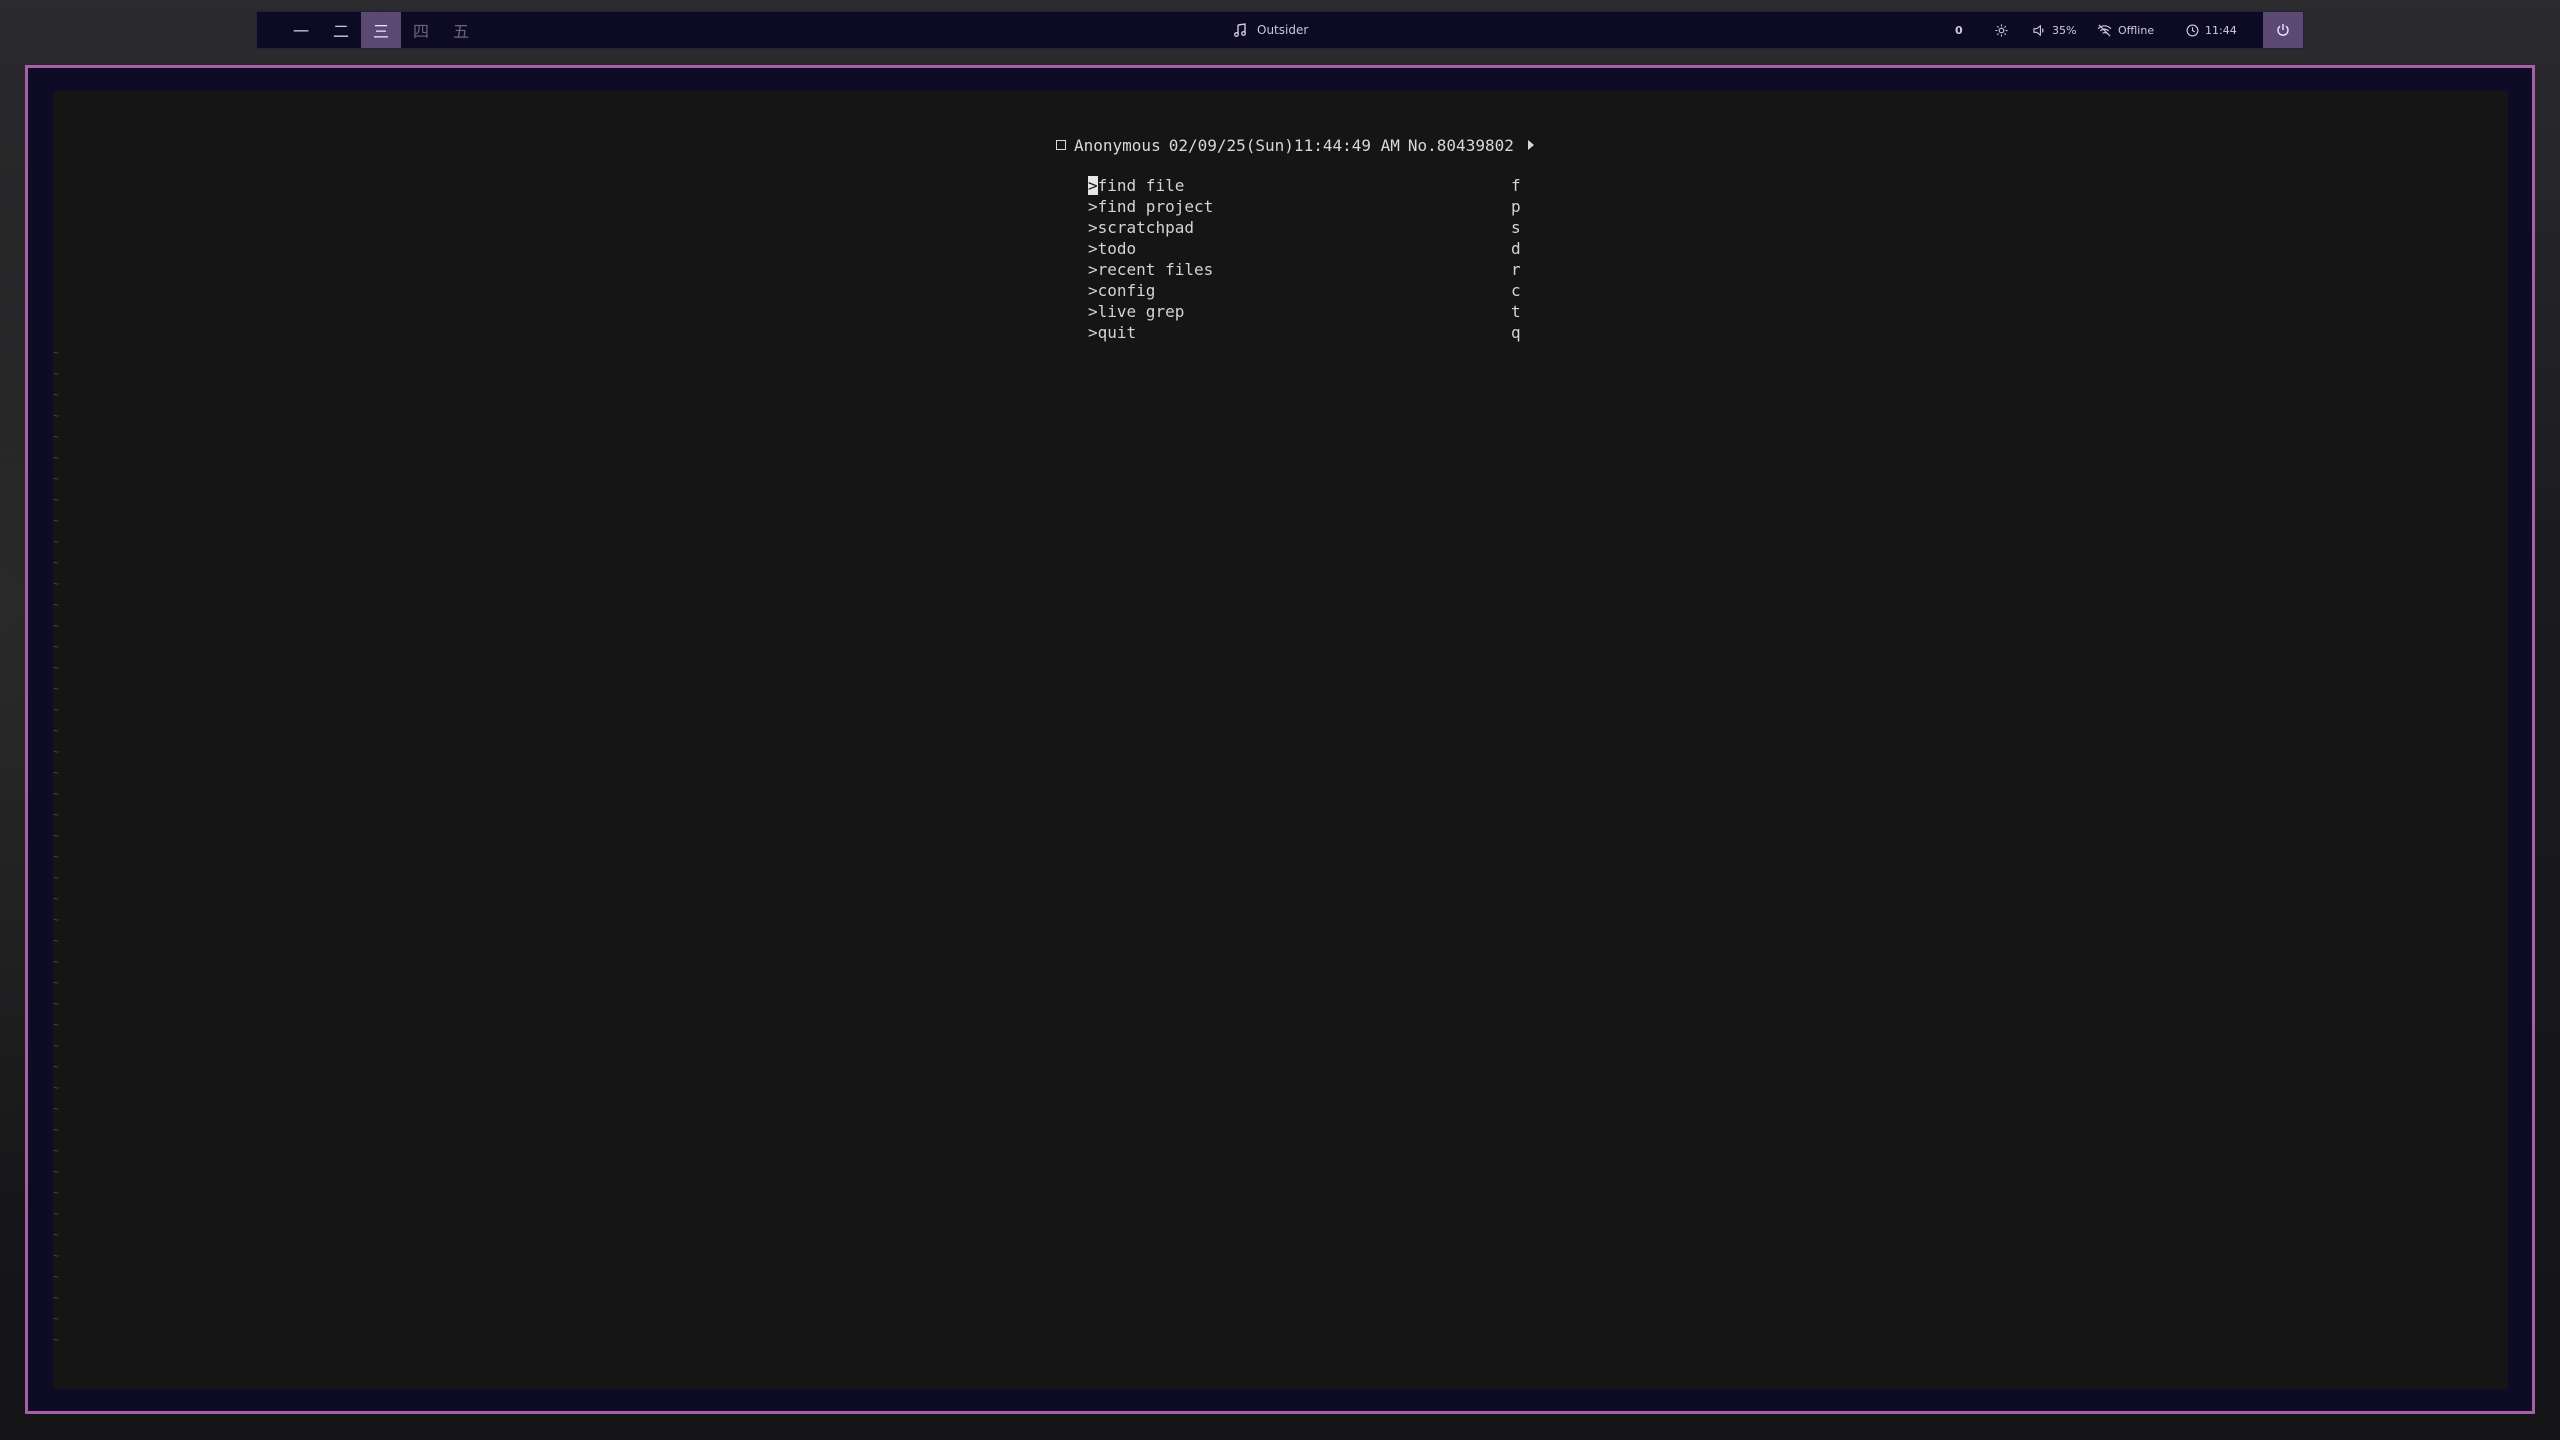 The width and height of the screenshot is (2560, 1440). What do you see at coordinates (421, 30) in the screenshot?
I see `workspace-4: 四` at bounding box center [421, 30].